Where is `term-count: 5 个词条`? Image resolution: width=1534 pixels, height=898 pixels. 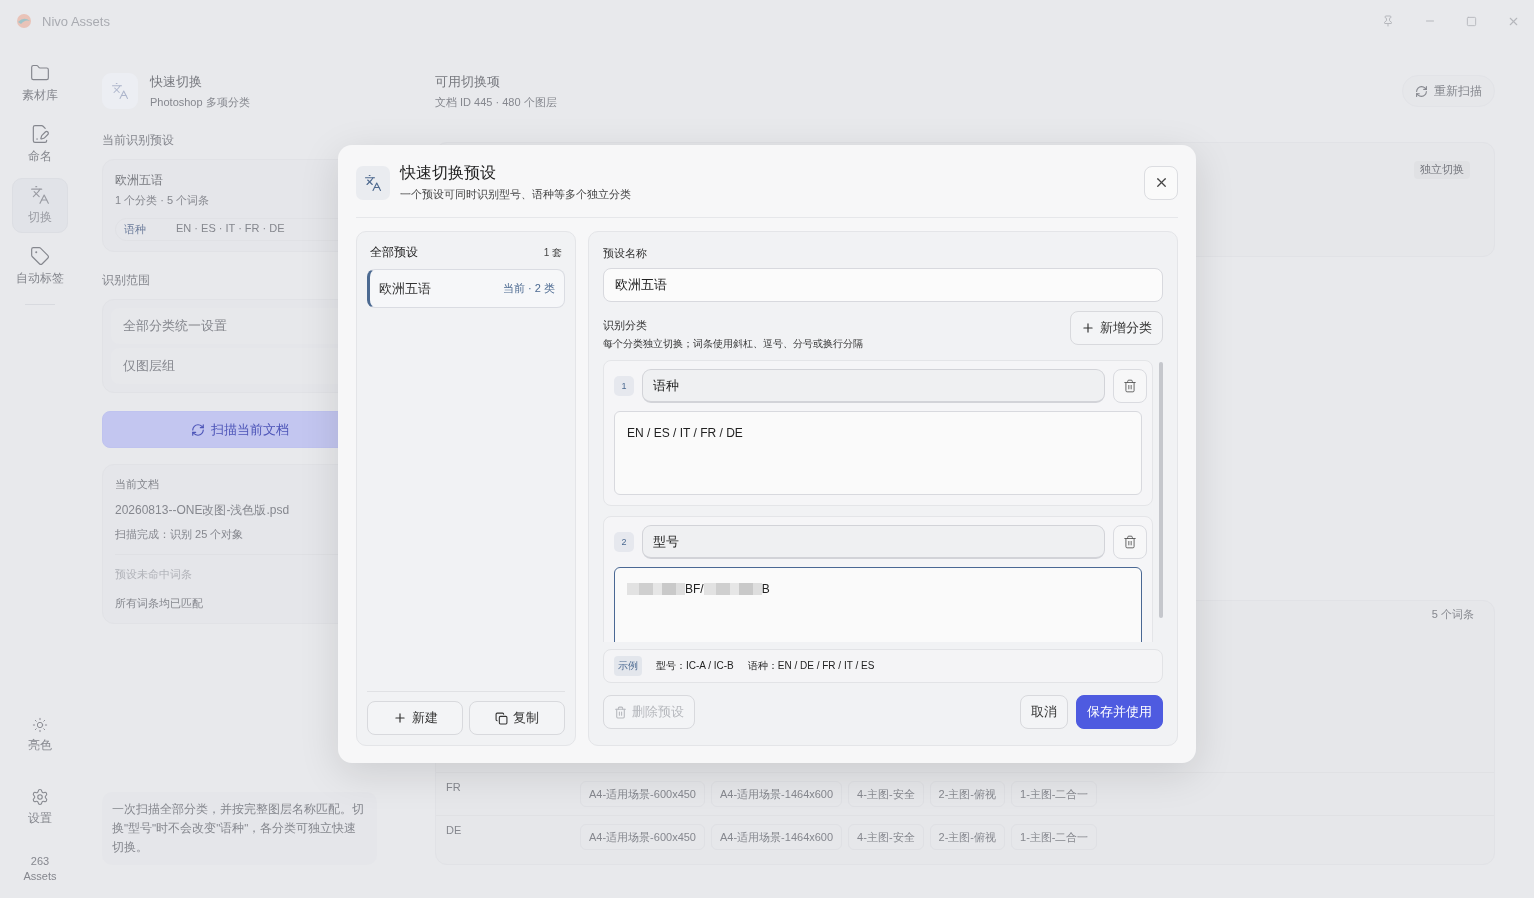
term-count: 5 个词条 is located at coordinates (1452, 614).